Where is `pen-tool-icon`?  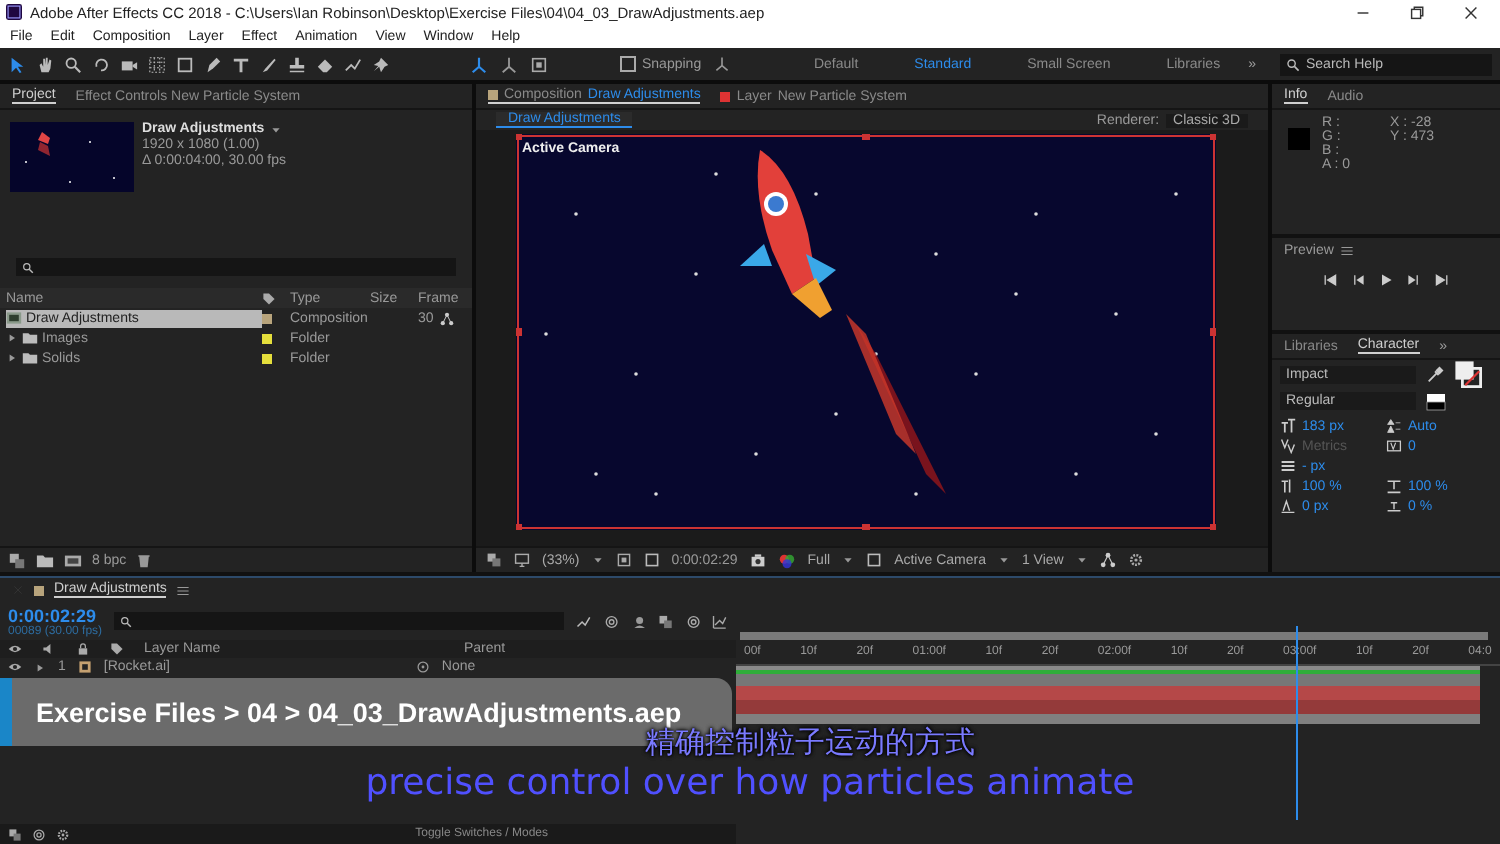 pen-tool-icon is located at coordinates (213, 64).